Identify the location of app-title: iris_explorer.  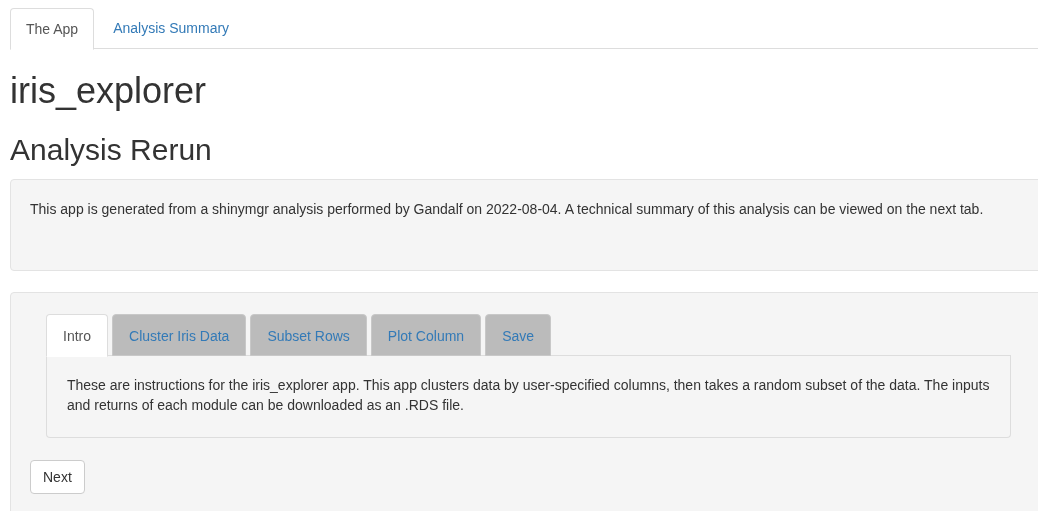
(108, 91).